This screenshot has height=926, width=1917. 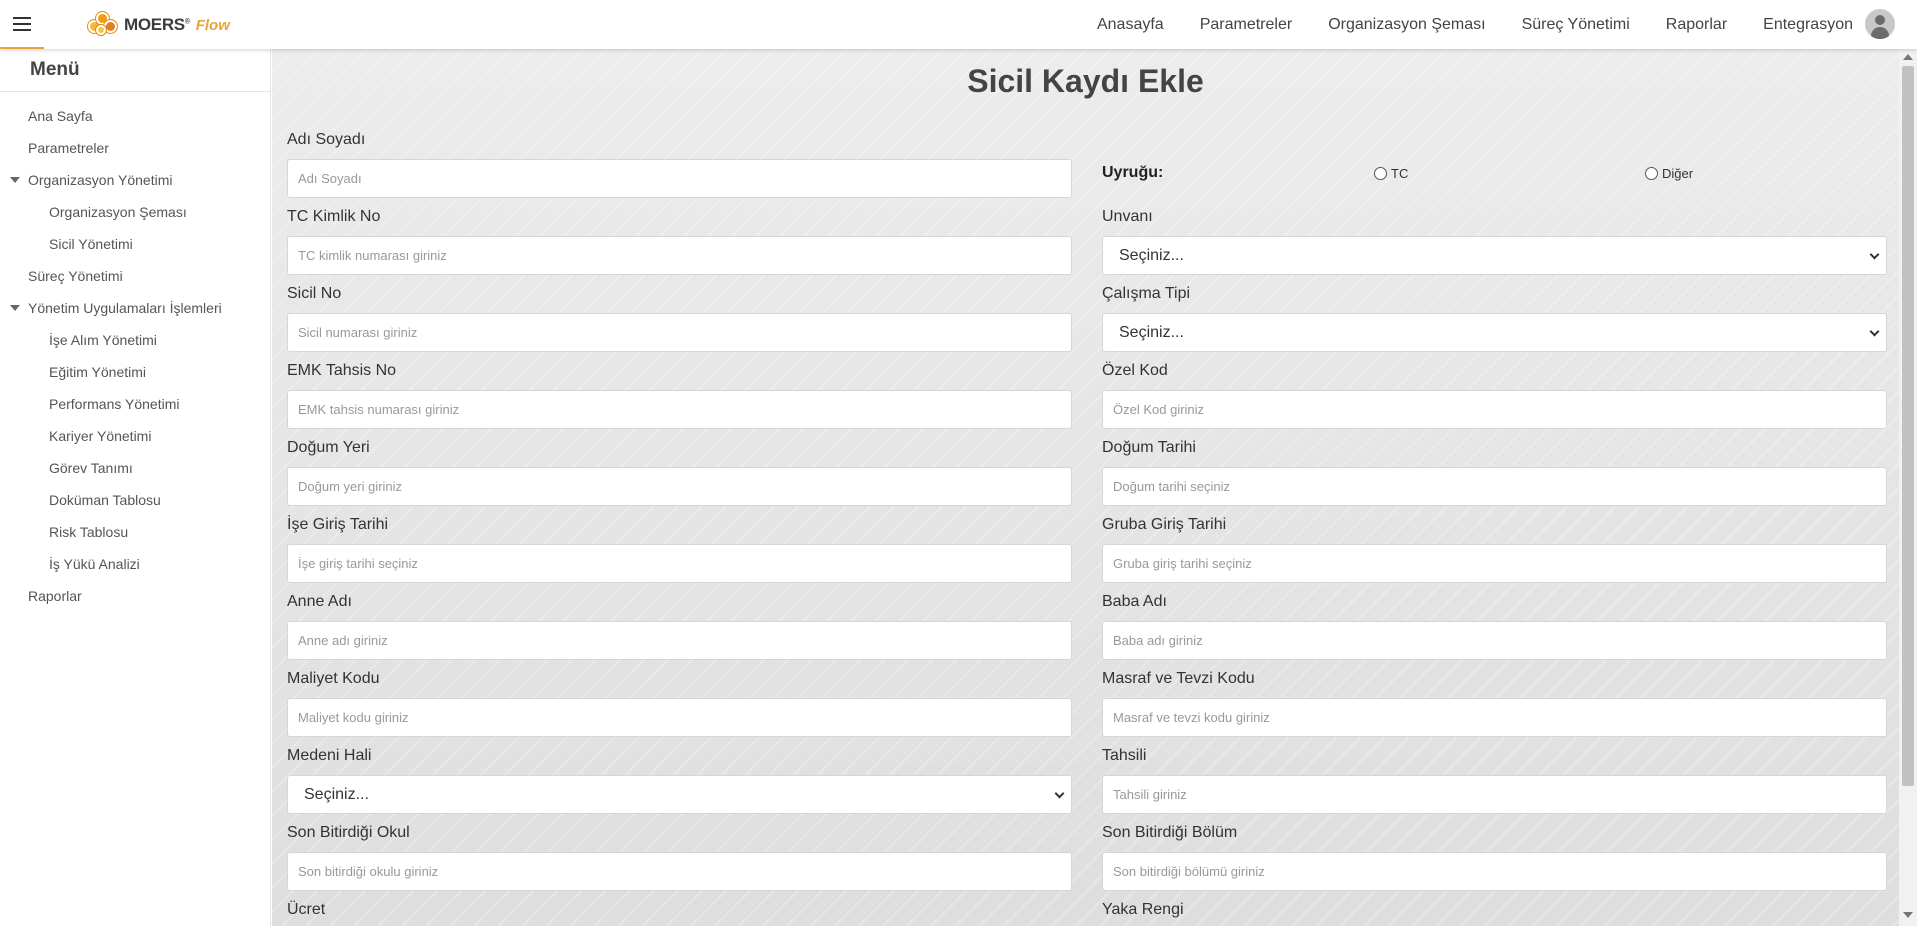 I want to click on page-title: Sicil Kaydı Ekle, so click(x=1085, y=81).